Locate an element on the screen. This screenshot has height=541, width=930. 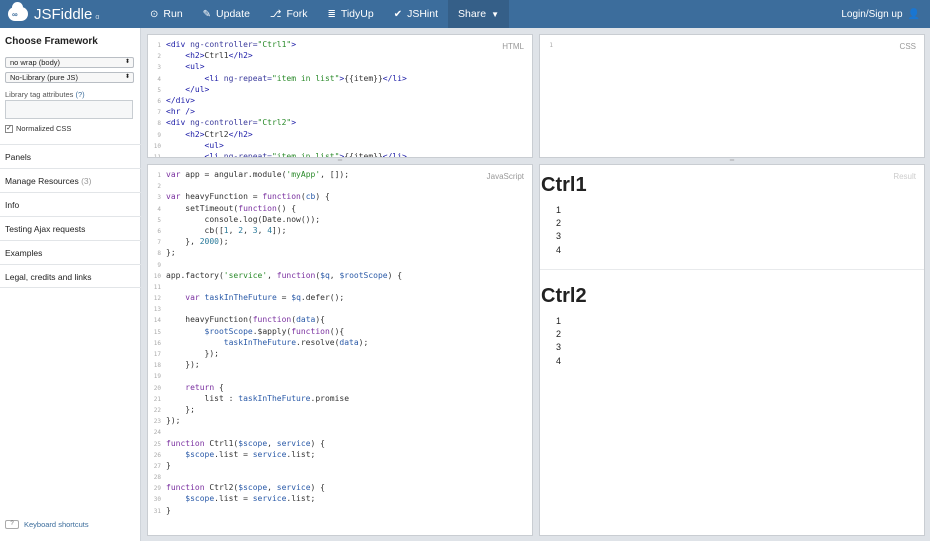
sidebar-item-testing-ajax: Testing Ajax requests is located at coordinates (70, 228).